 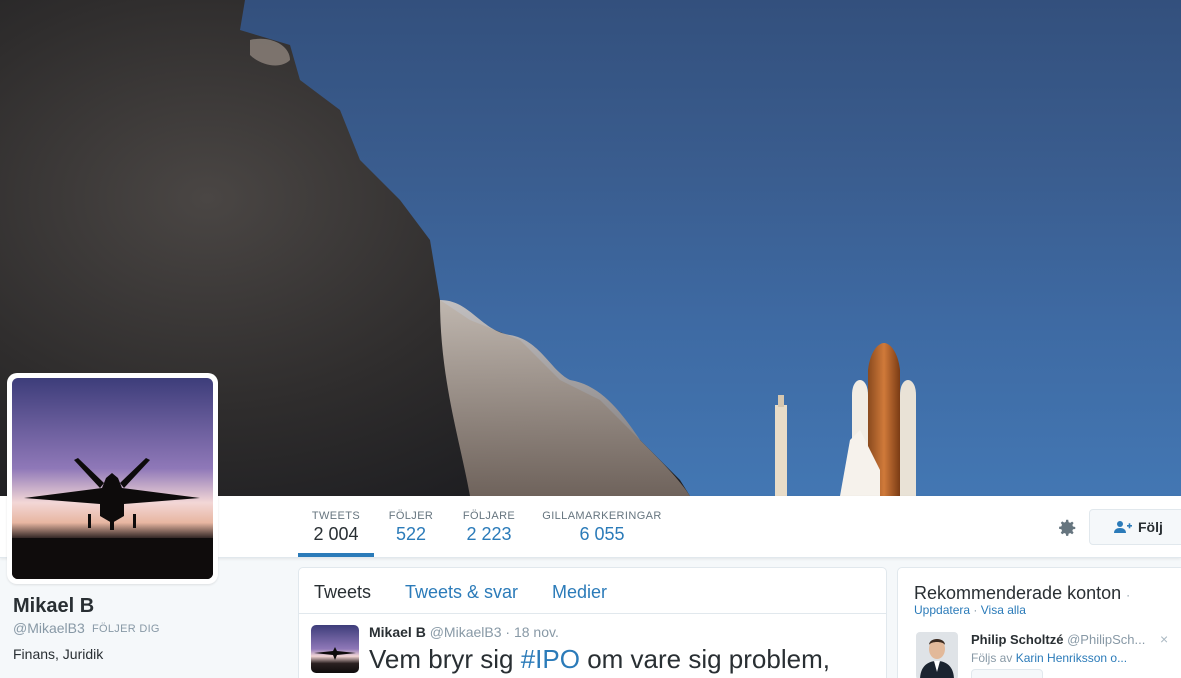 What do you see at coordinates (1150, 527) in the screenshot?
I see `follow-label: Följ` at bounding box center [1150, 527].